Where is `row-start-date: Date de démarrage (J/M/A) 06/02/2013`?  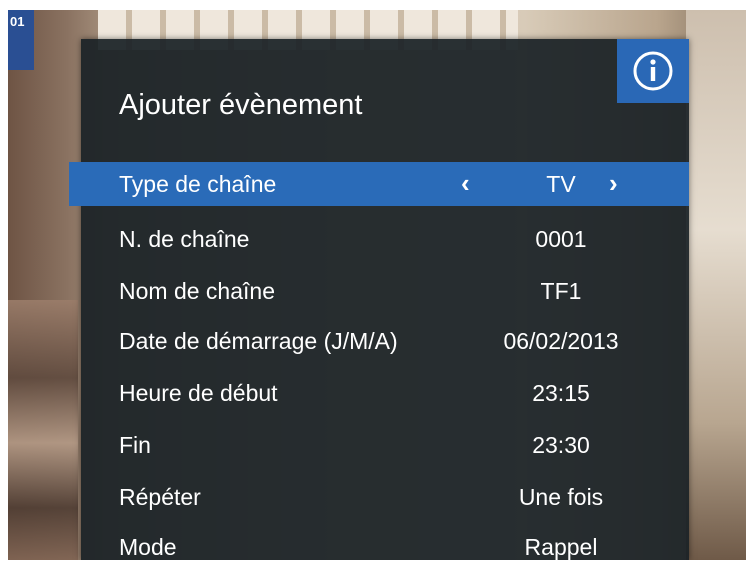
row-start-date: Date de démarrage (J/M/A) 06/02/2013 is located at coordinates (380, 341).